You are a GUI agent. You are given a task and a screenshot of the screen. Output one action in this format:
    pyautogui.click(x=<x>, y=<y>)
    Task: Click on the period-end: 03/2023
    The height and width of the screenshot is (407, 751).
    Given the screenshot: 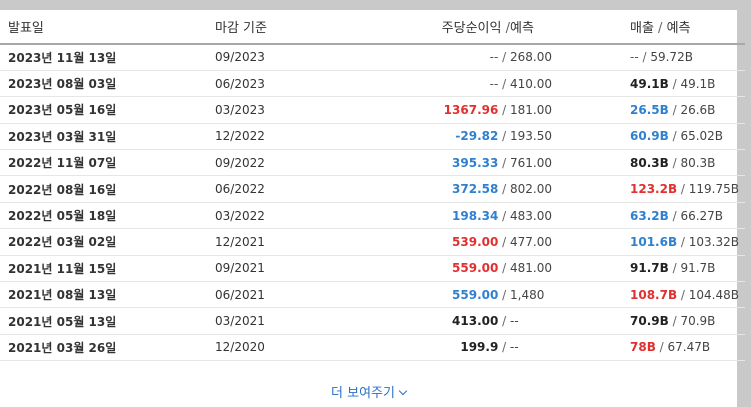 What is the action you would take?
    pyautogui.click(x=277, y=110)
    